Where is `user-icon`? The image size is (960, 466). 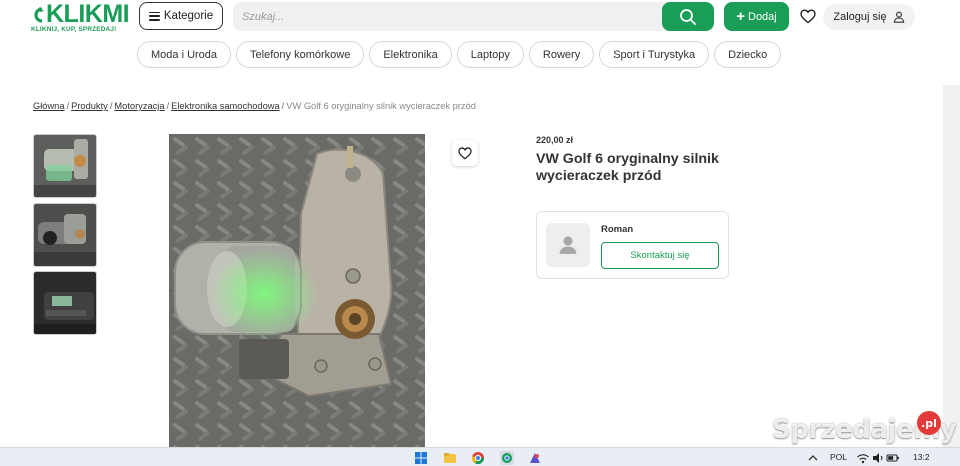
user-icon is located at coordinates (898, 17).